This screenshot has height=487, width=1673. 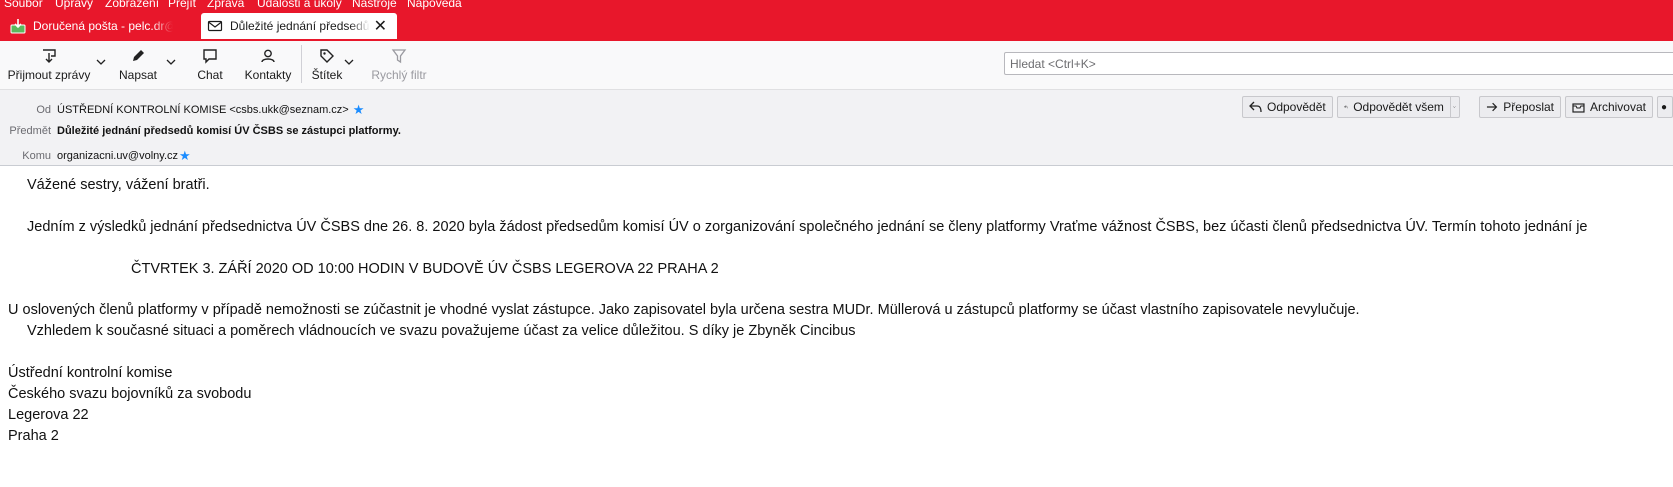 I want to click on to-label: Komu, so click(x=36, y=156).